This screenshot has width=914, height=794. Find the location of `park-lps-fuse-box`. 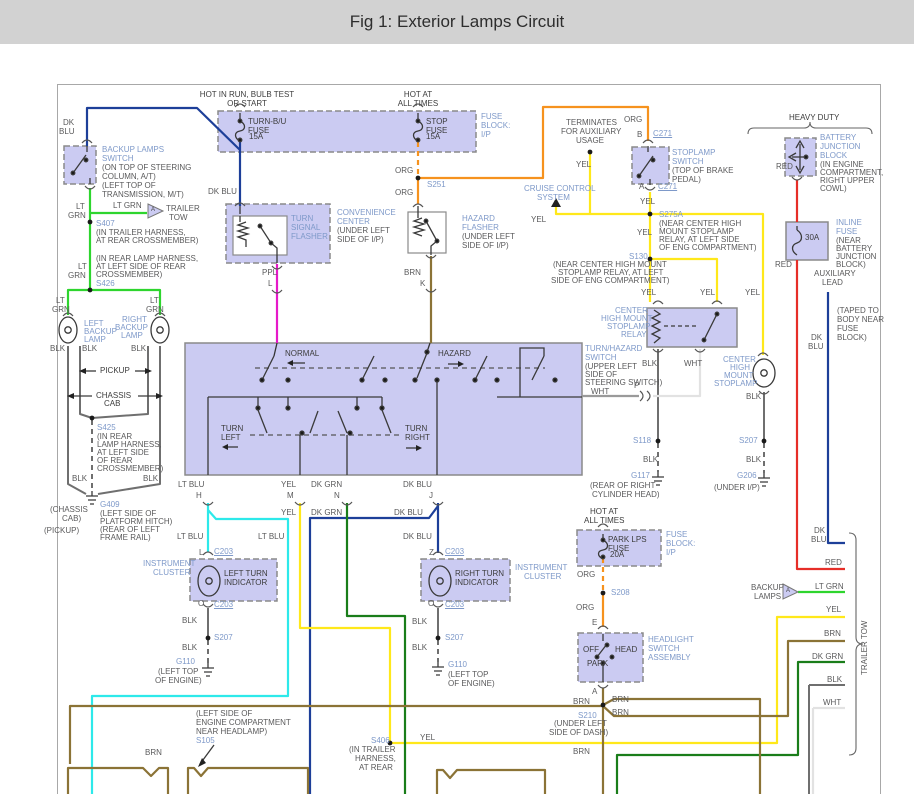

park-lps-fuse-box is located at coordinates (619, 548).